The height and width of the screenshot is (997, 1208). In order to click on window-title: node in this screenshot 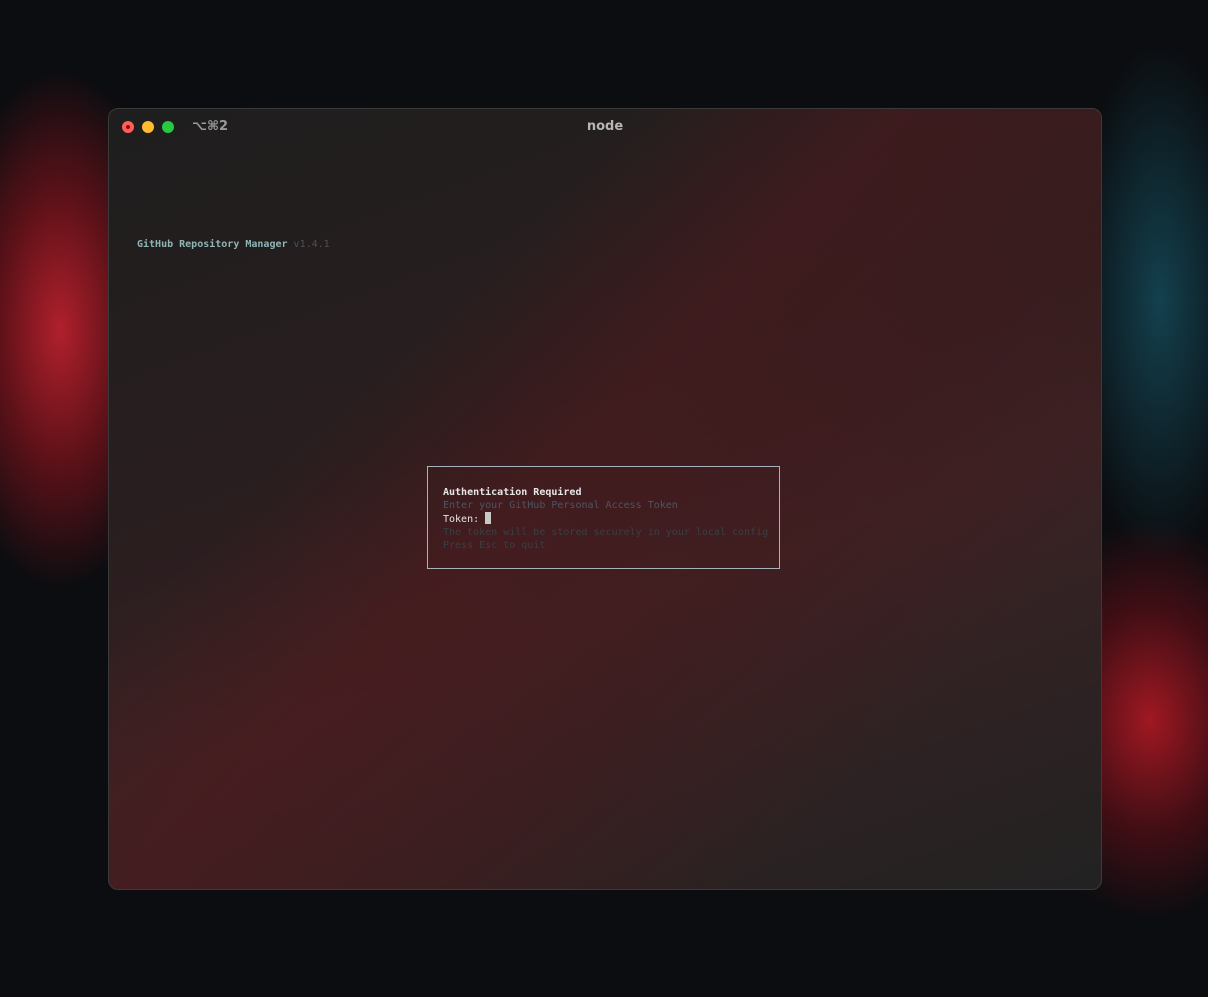, I will do `click(605, 126)`.